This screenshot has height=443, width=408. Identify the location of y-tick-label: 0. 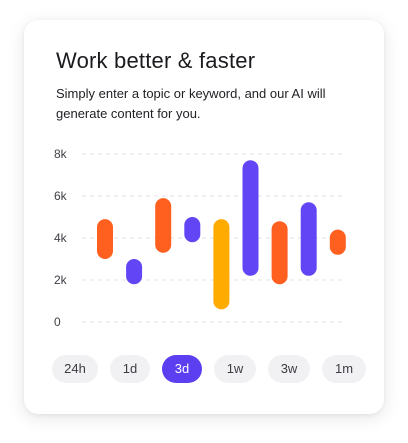
(57, 322).